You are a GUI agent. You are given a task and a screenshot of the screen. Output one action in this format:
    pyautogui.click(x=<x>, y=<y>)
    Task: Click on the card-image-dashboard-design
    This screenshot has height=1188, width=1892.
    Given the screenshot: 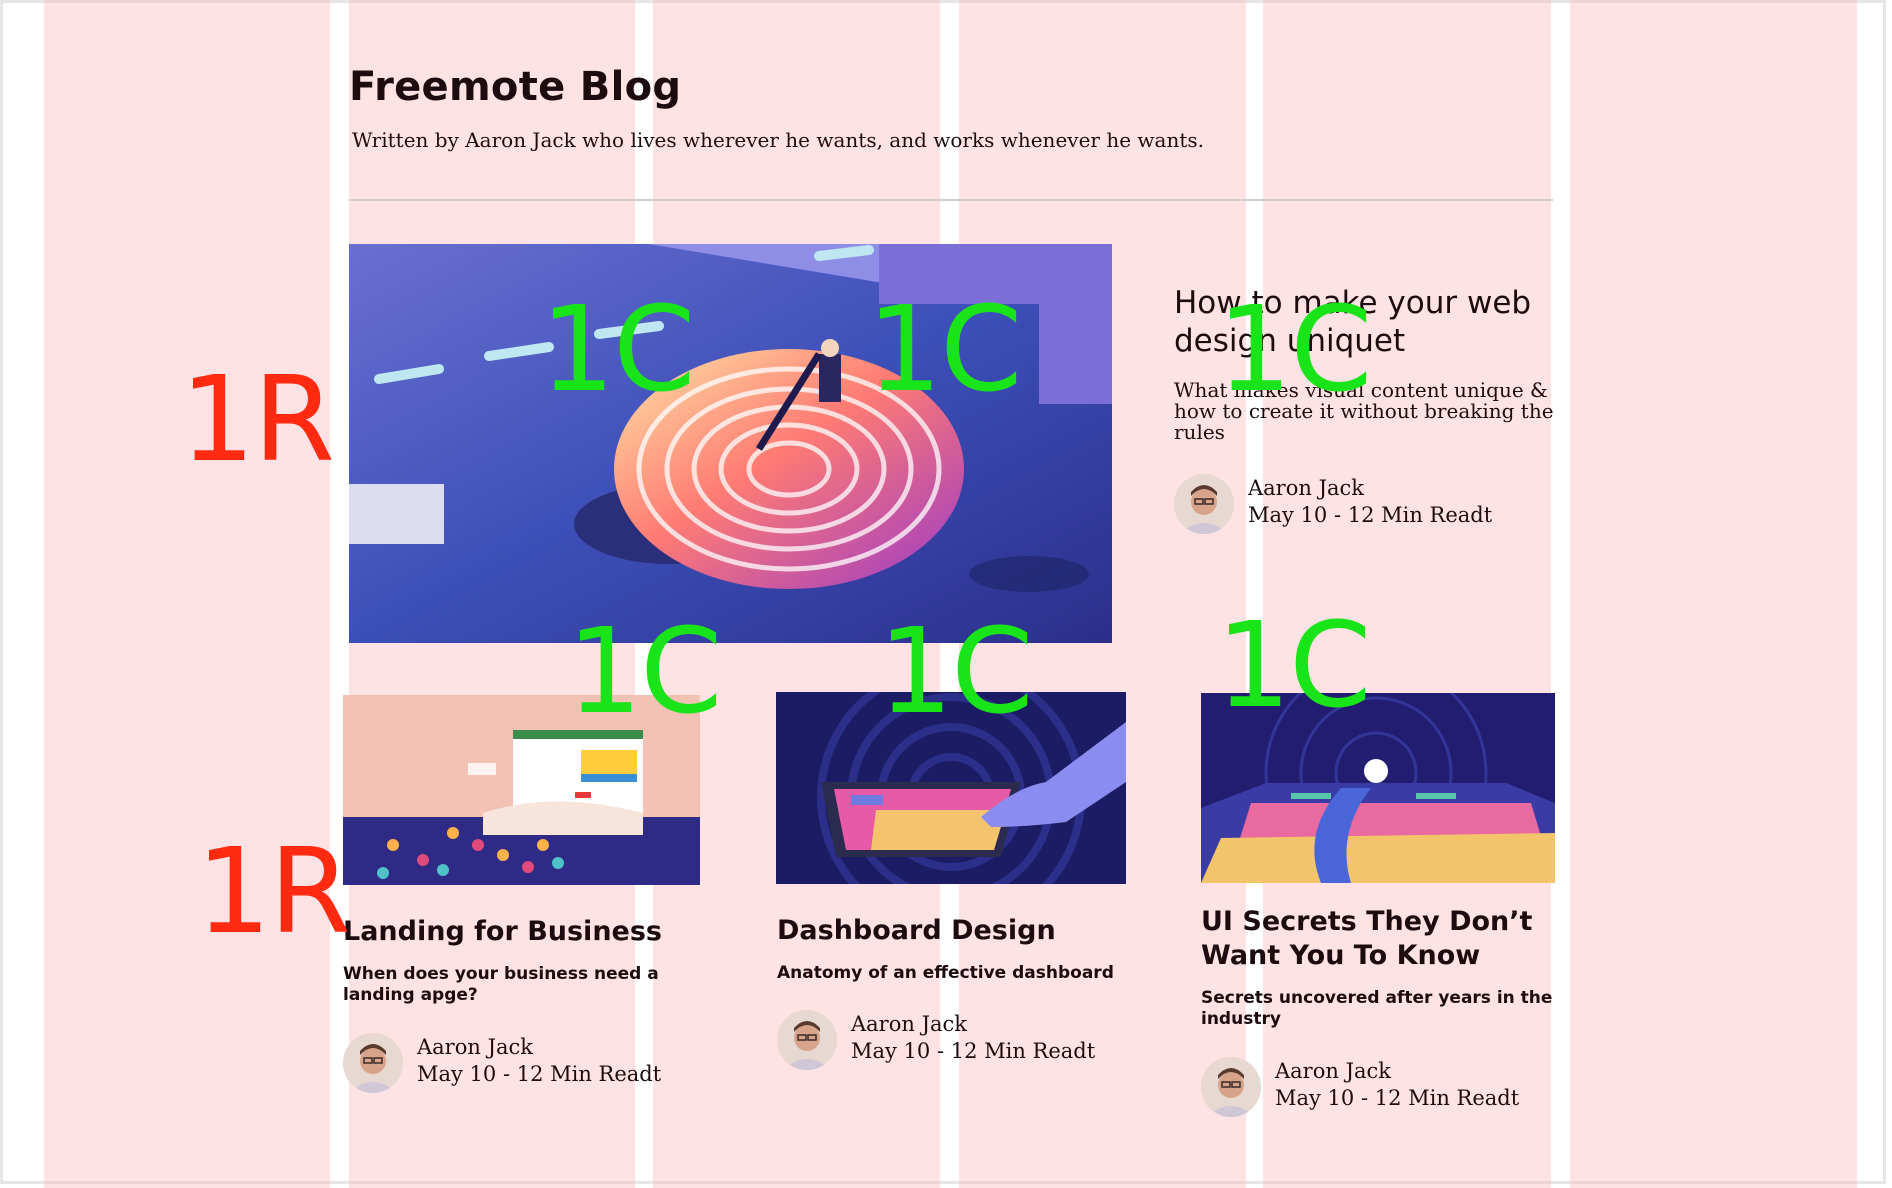 What is the action you would take?
    pyautogui.click(x=951, y=788)
    